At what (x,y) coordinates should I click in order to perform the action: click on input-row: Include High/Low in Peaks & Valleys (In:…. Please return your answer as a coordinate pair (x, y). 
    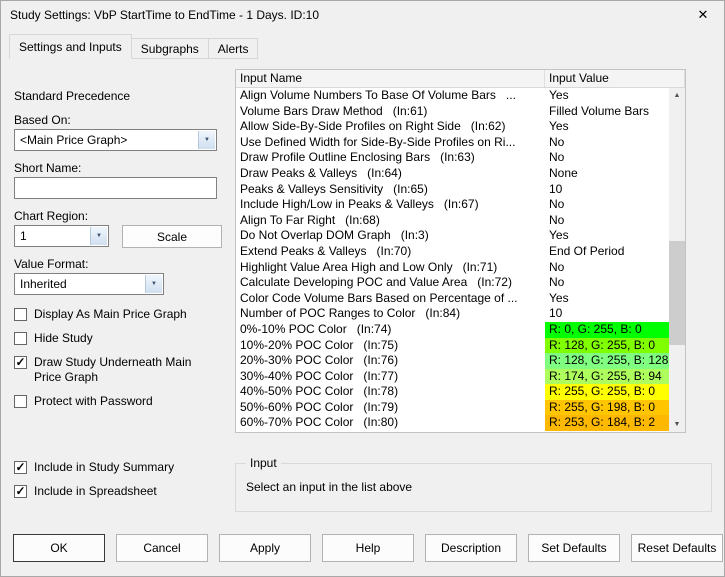
    Looking at the image, I should click on (452, 205).